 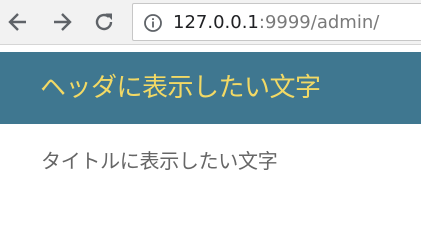 I want to click on arrow-right-icon, so click(x=63, y=22).